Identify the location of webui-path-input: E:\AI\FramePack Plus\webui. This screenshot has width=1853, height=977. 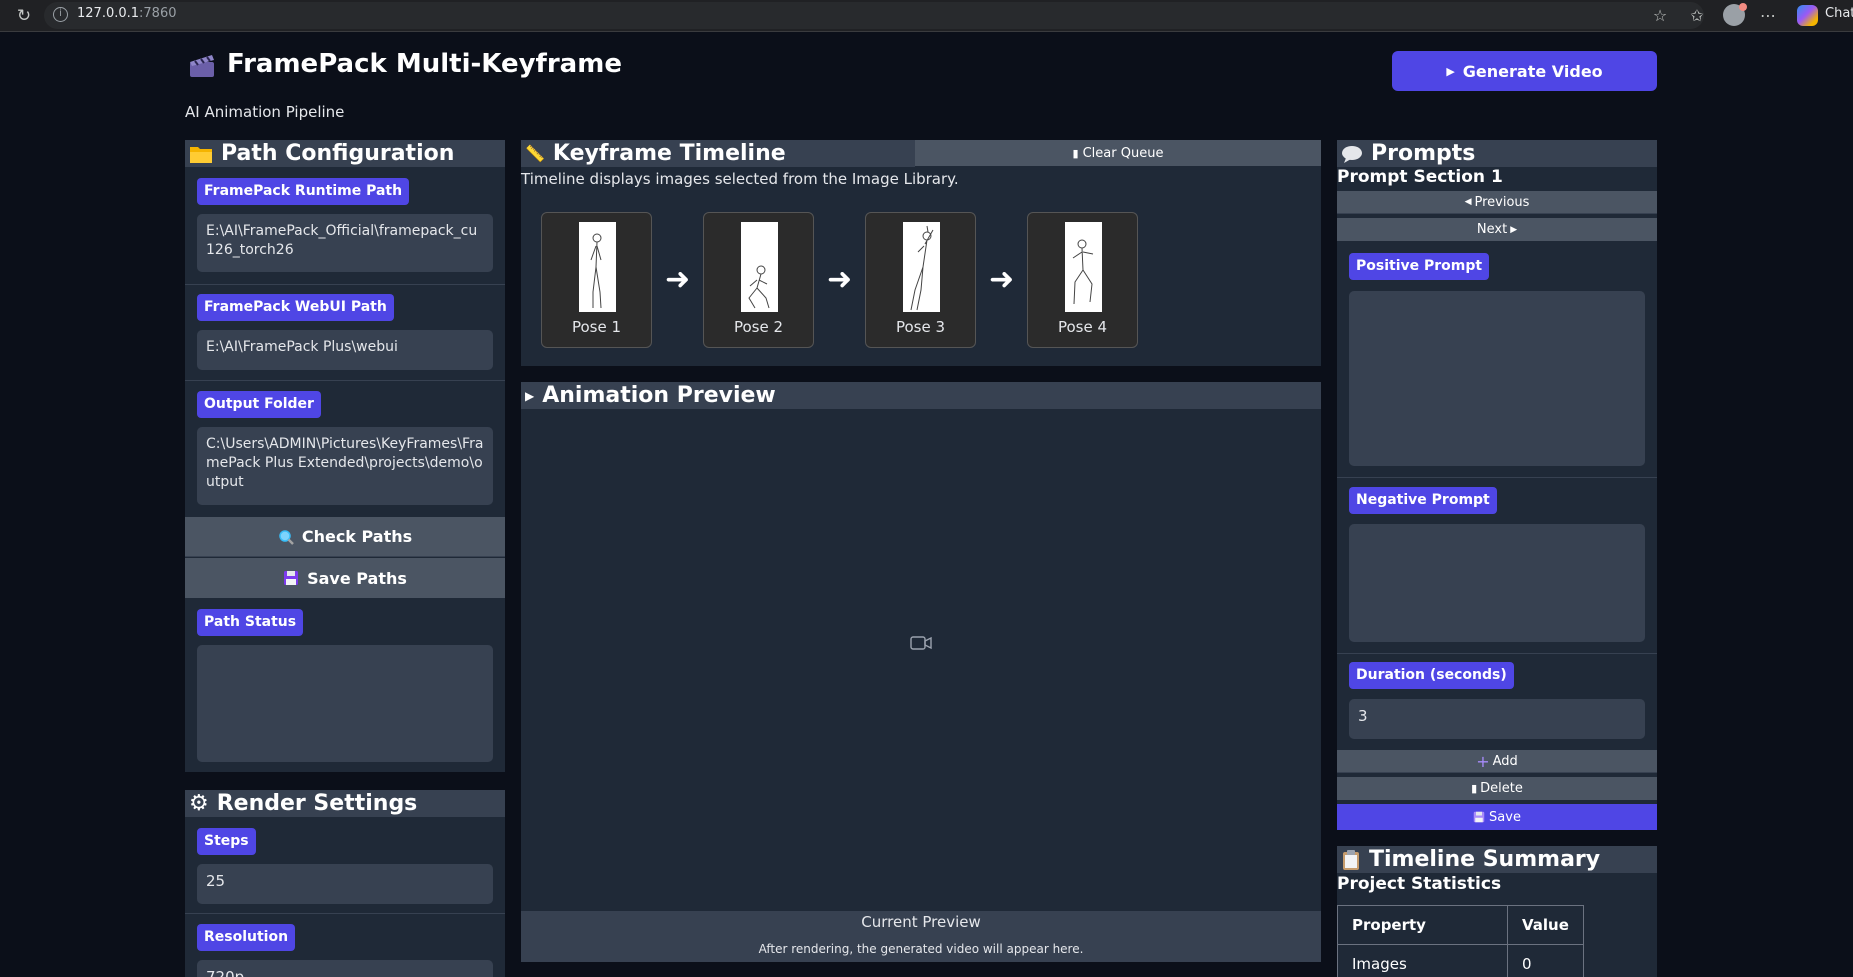
(345, 350).